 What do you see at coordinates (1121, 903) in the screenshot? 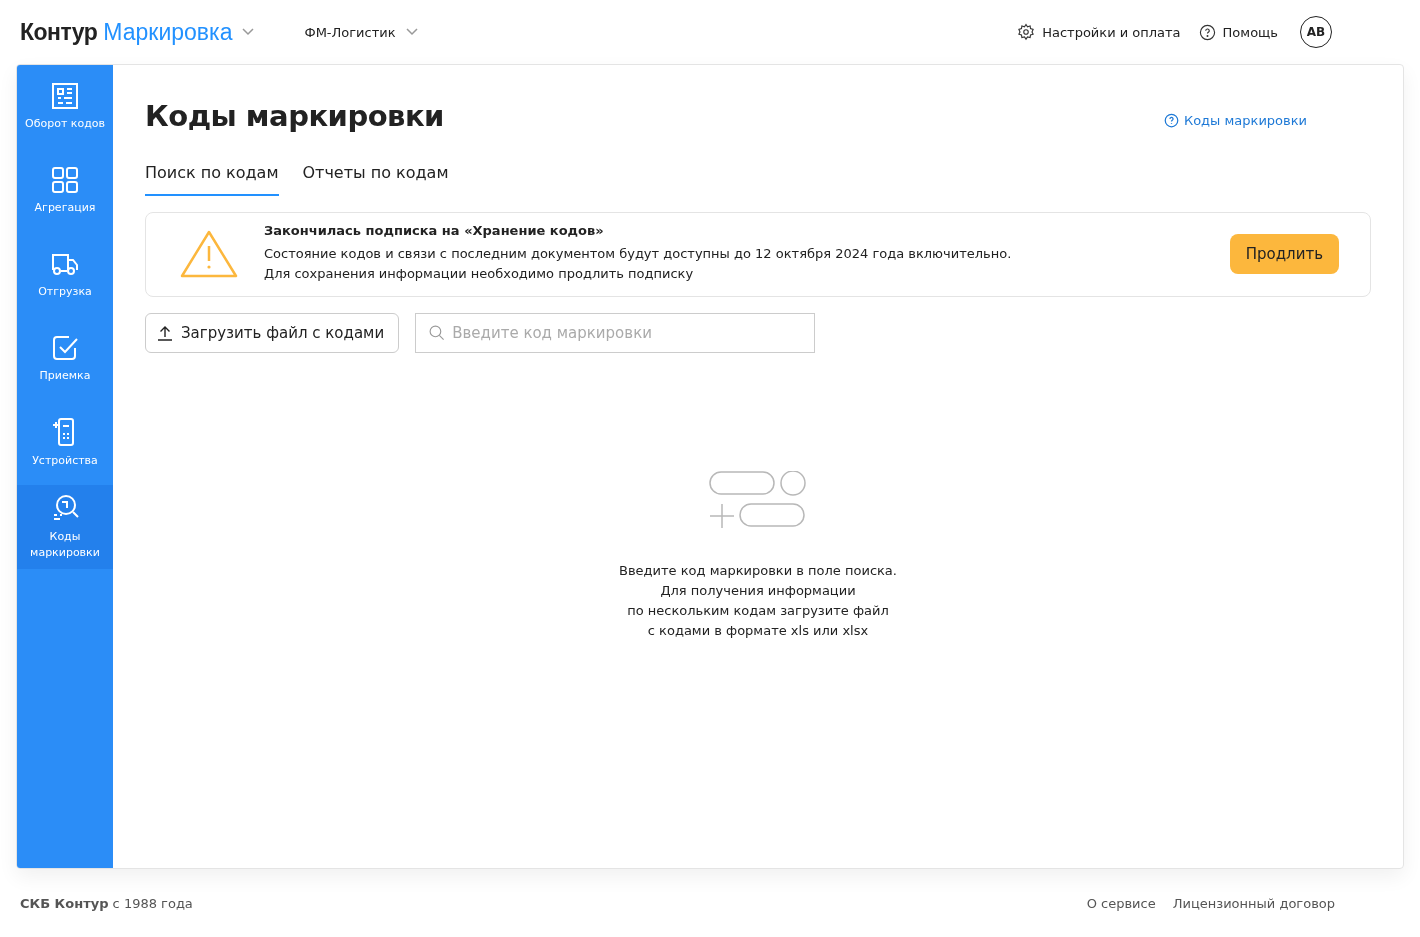
I see `footer-link: О сервисе` at bounding box center [1121, 903].